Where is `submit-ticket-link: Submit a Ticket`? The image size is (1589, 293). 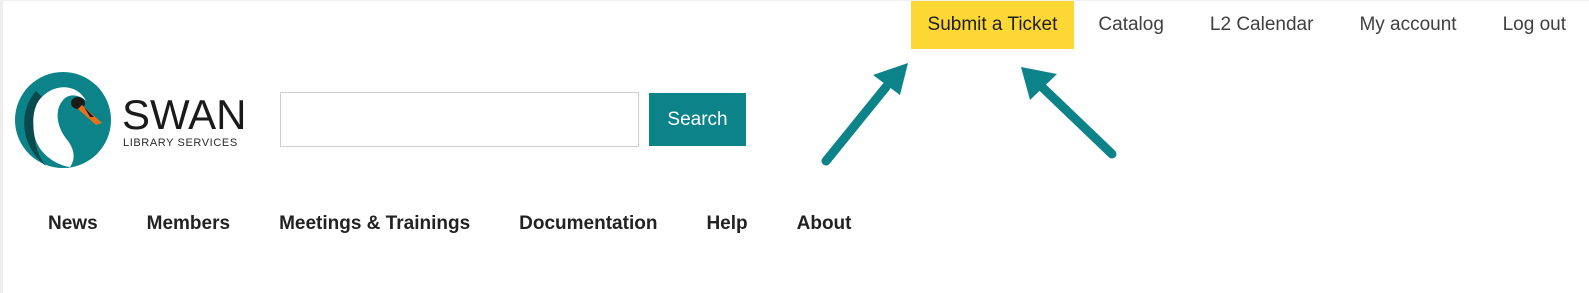
submit-ticket-link: Submit a Ticket is located at coordinates (992, 25).